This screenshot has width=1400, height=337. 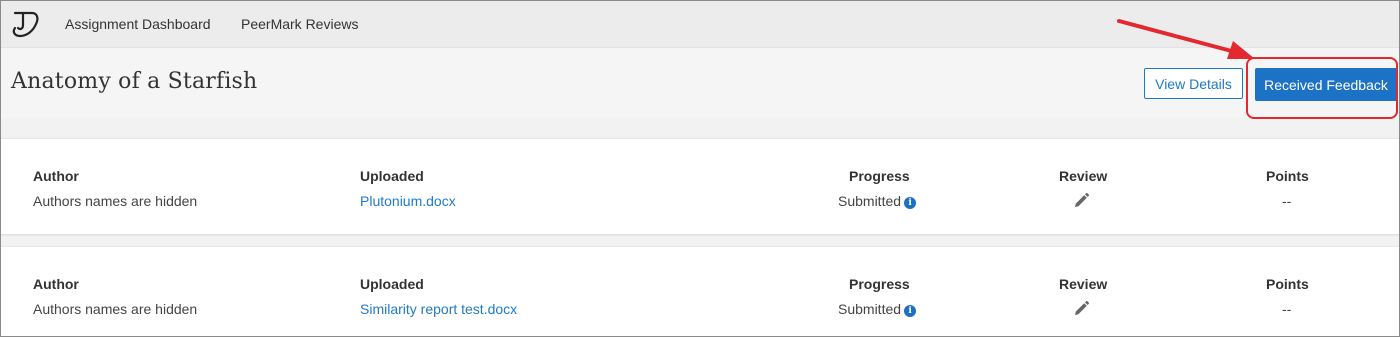 I want to click on uploaded-file-link: Similarity report test.docx, so click(x=438, y=309).